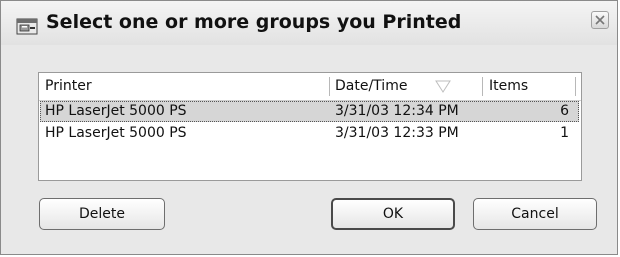  I want to click on close-icon, so click(600, 20).